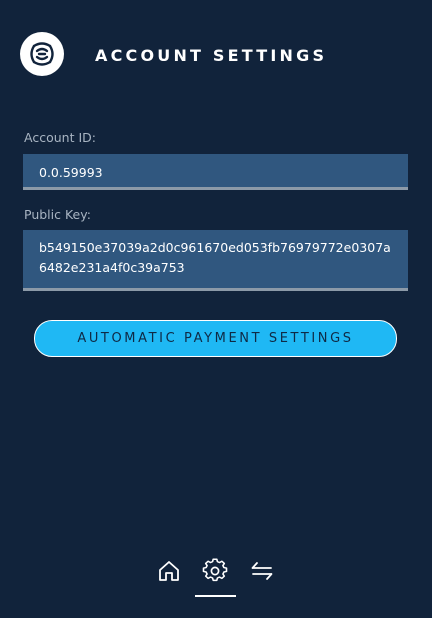  I want to click on home-icon, so click(169, 571).